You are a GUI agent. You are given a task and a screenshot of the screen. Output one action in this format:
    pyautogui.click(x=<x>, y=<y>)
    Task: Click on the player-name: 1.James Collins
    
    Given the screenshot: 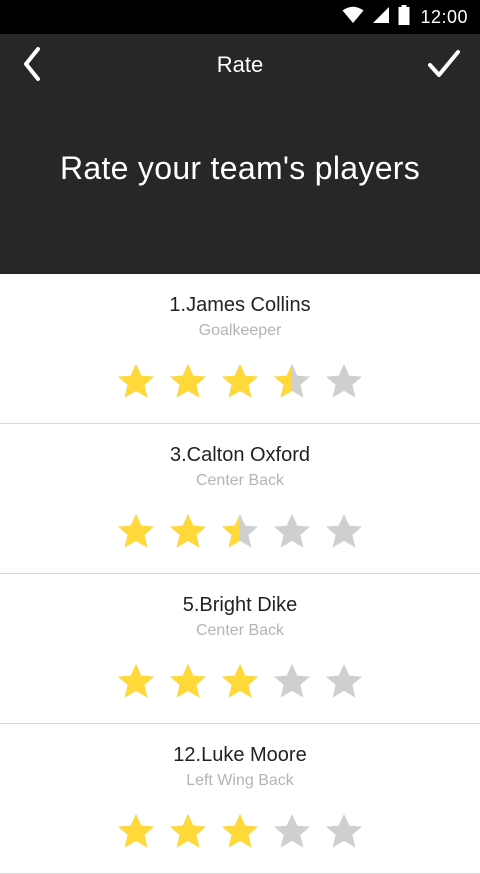 What is the action you would take?
    pyautogui.click(x=240, y=305)
    